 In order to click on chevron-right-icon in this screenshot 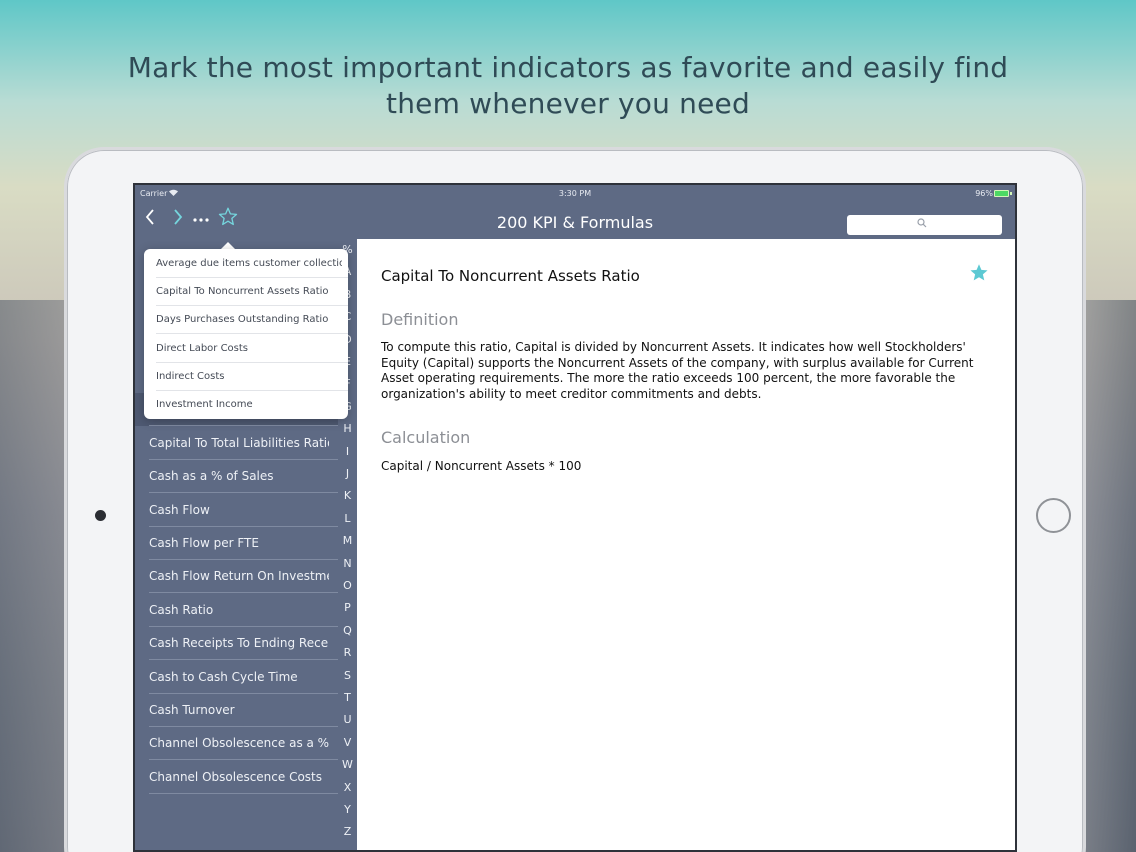, I will do `click(181, 220)`.